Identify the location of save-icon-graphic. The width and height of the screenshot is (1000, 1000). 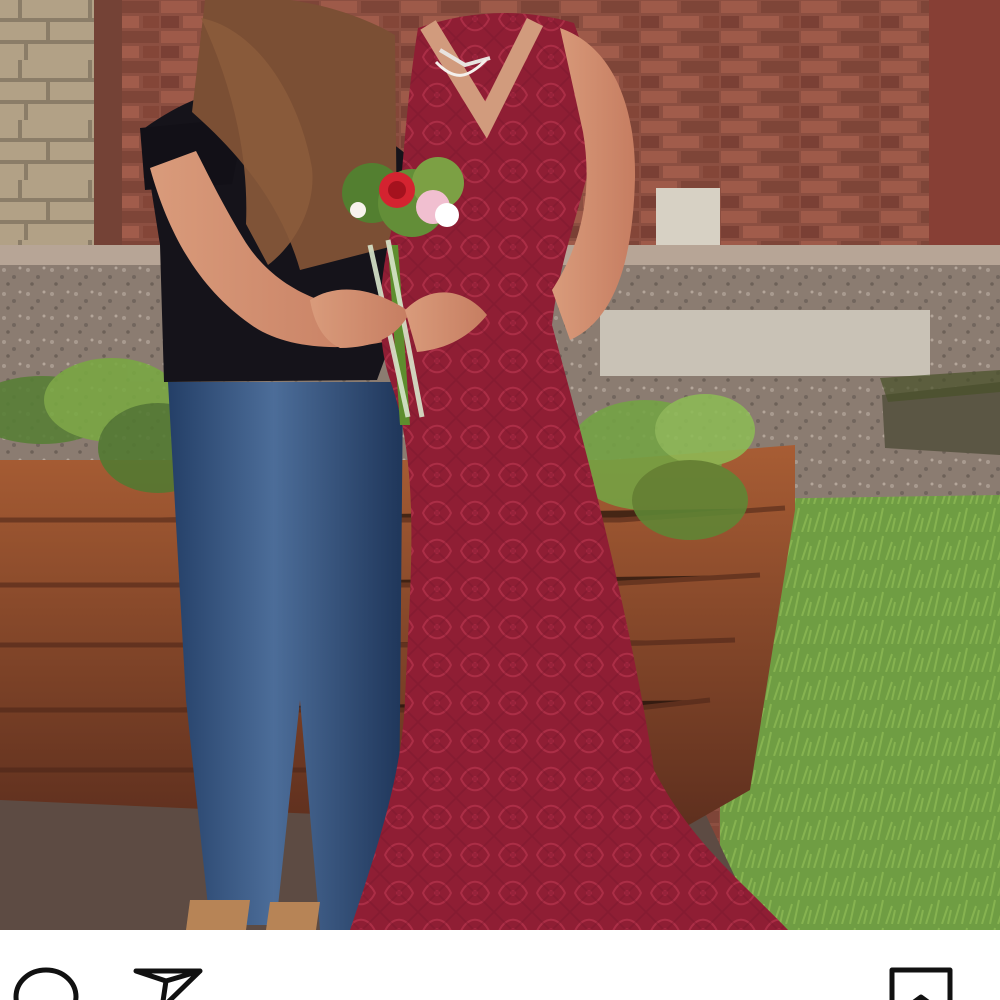
(921, 983).